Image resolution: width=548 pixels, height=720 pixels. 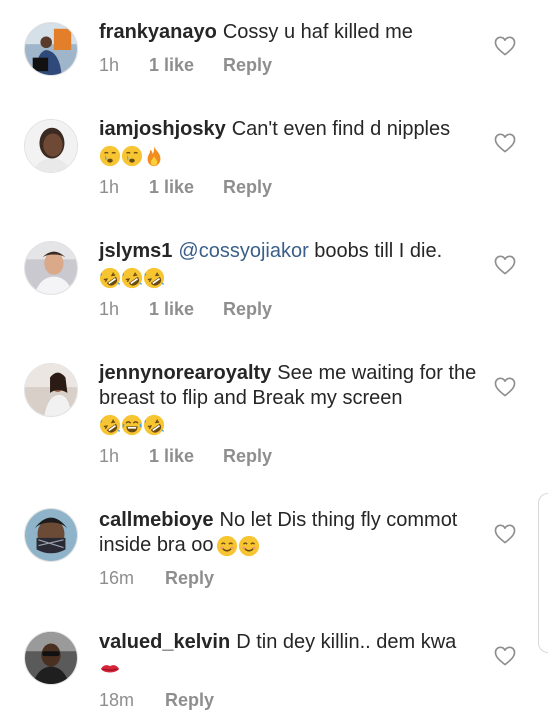 I want to click on comment-mention: @cossyojiakor, so click(x=243, y=251).